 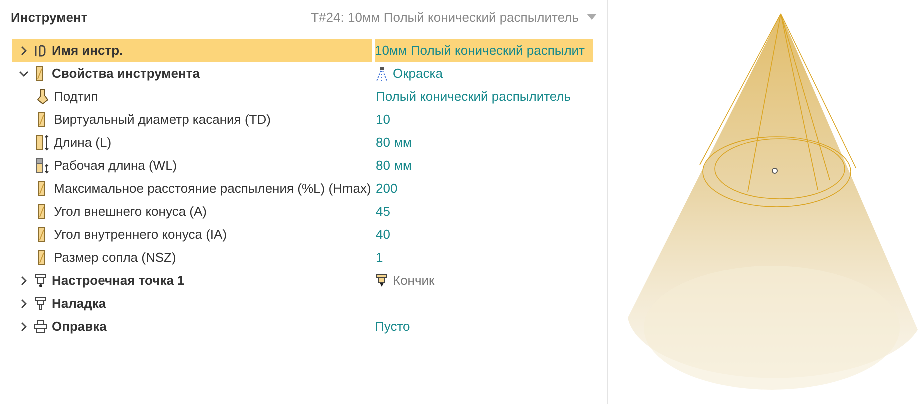 I want to click on property-label: Свойства инструмента, so click(x=126, y=73).